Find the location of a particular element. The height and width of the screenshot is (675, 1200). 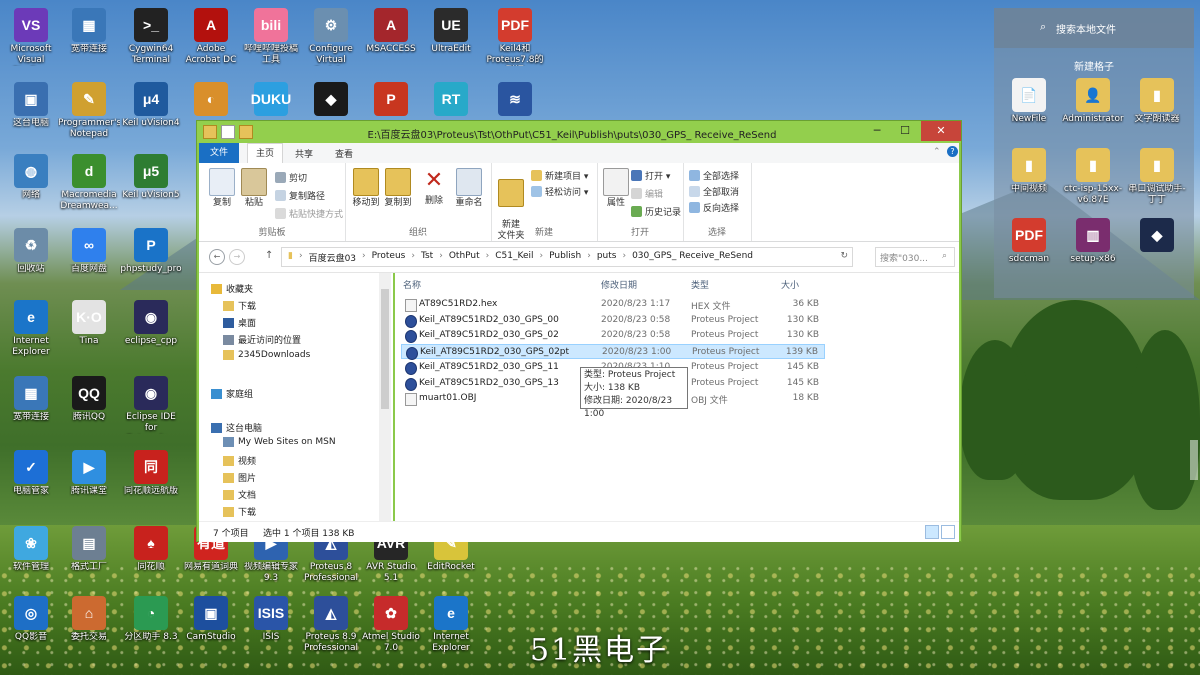

desktop-icon: ◍ 网络 is located at coordinates (31, 177).